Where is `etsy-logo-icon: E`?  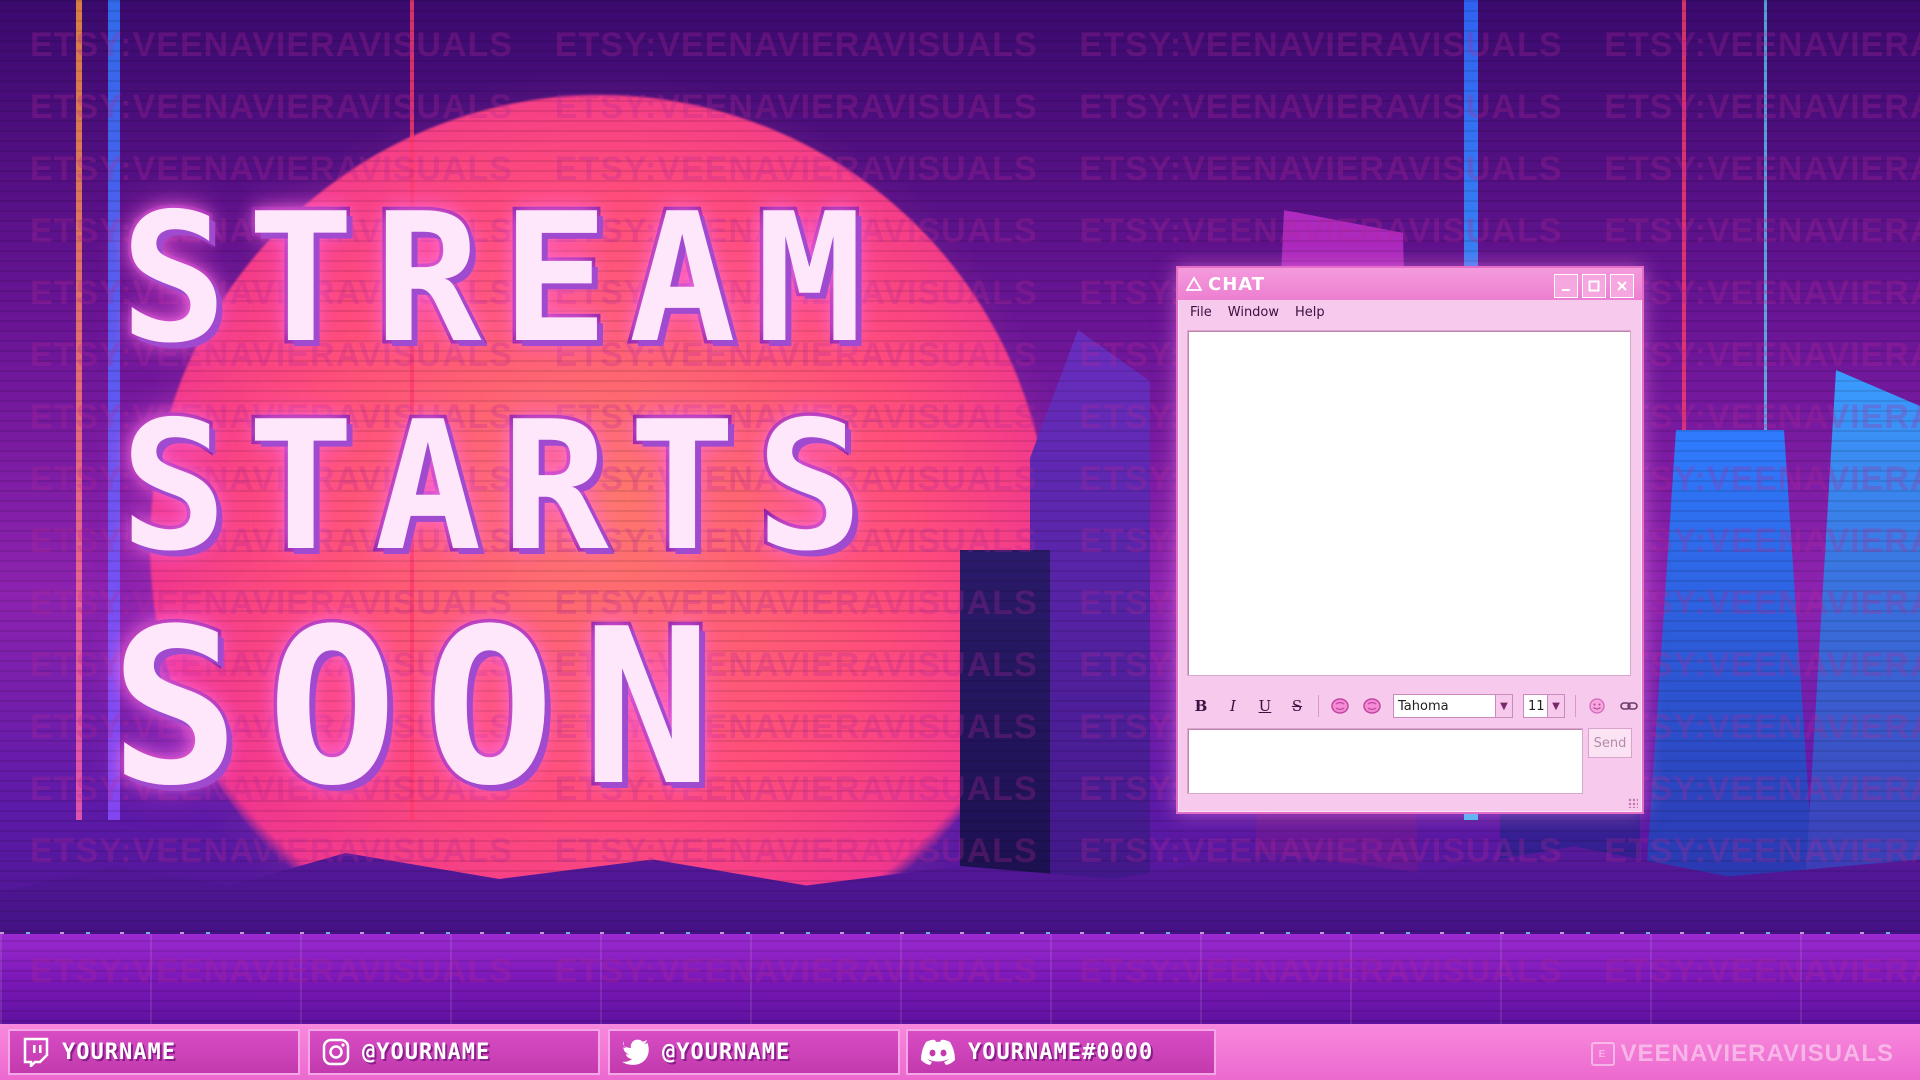
etsy-logo-icon: E is located at coordinates (1602, 1054).